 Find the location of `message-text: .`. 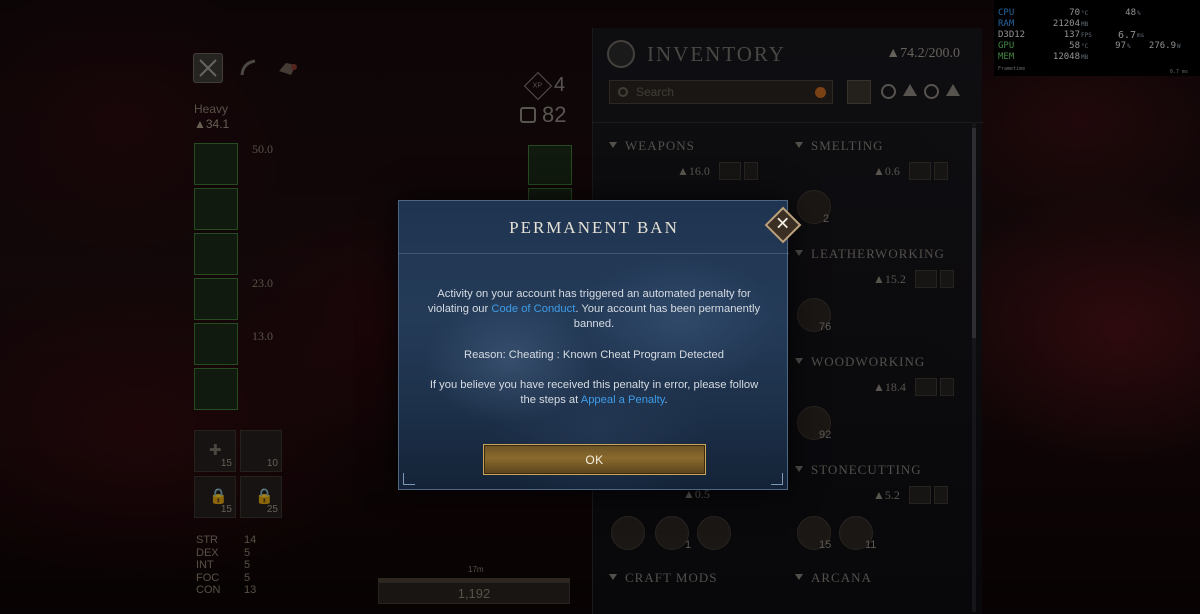

message-text: . is located at coordinates (666, 400).